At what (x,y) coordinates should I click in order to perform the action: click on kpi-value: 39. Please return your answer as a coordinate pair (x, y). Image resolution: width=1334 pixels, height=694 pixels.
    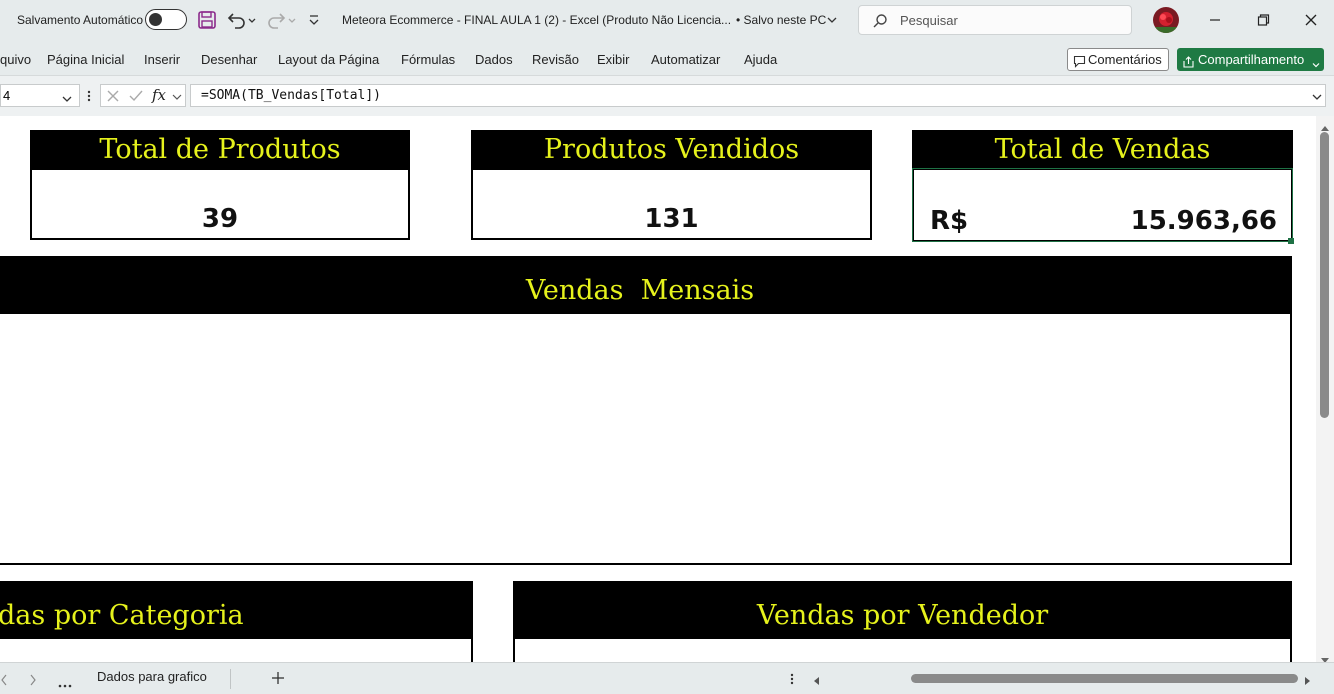
    Looking at the image, I should click on (220, 219).